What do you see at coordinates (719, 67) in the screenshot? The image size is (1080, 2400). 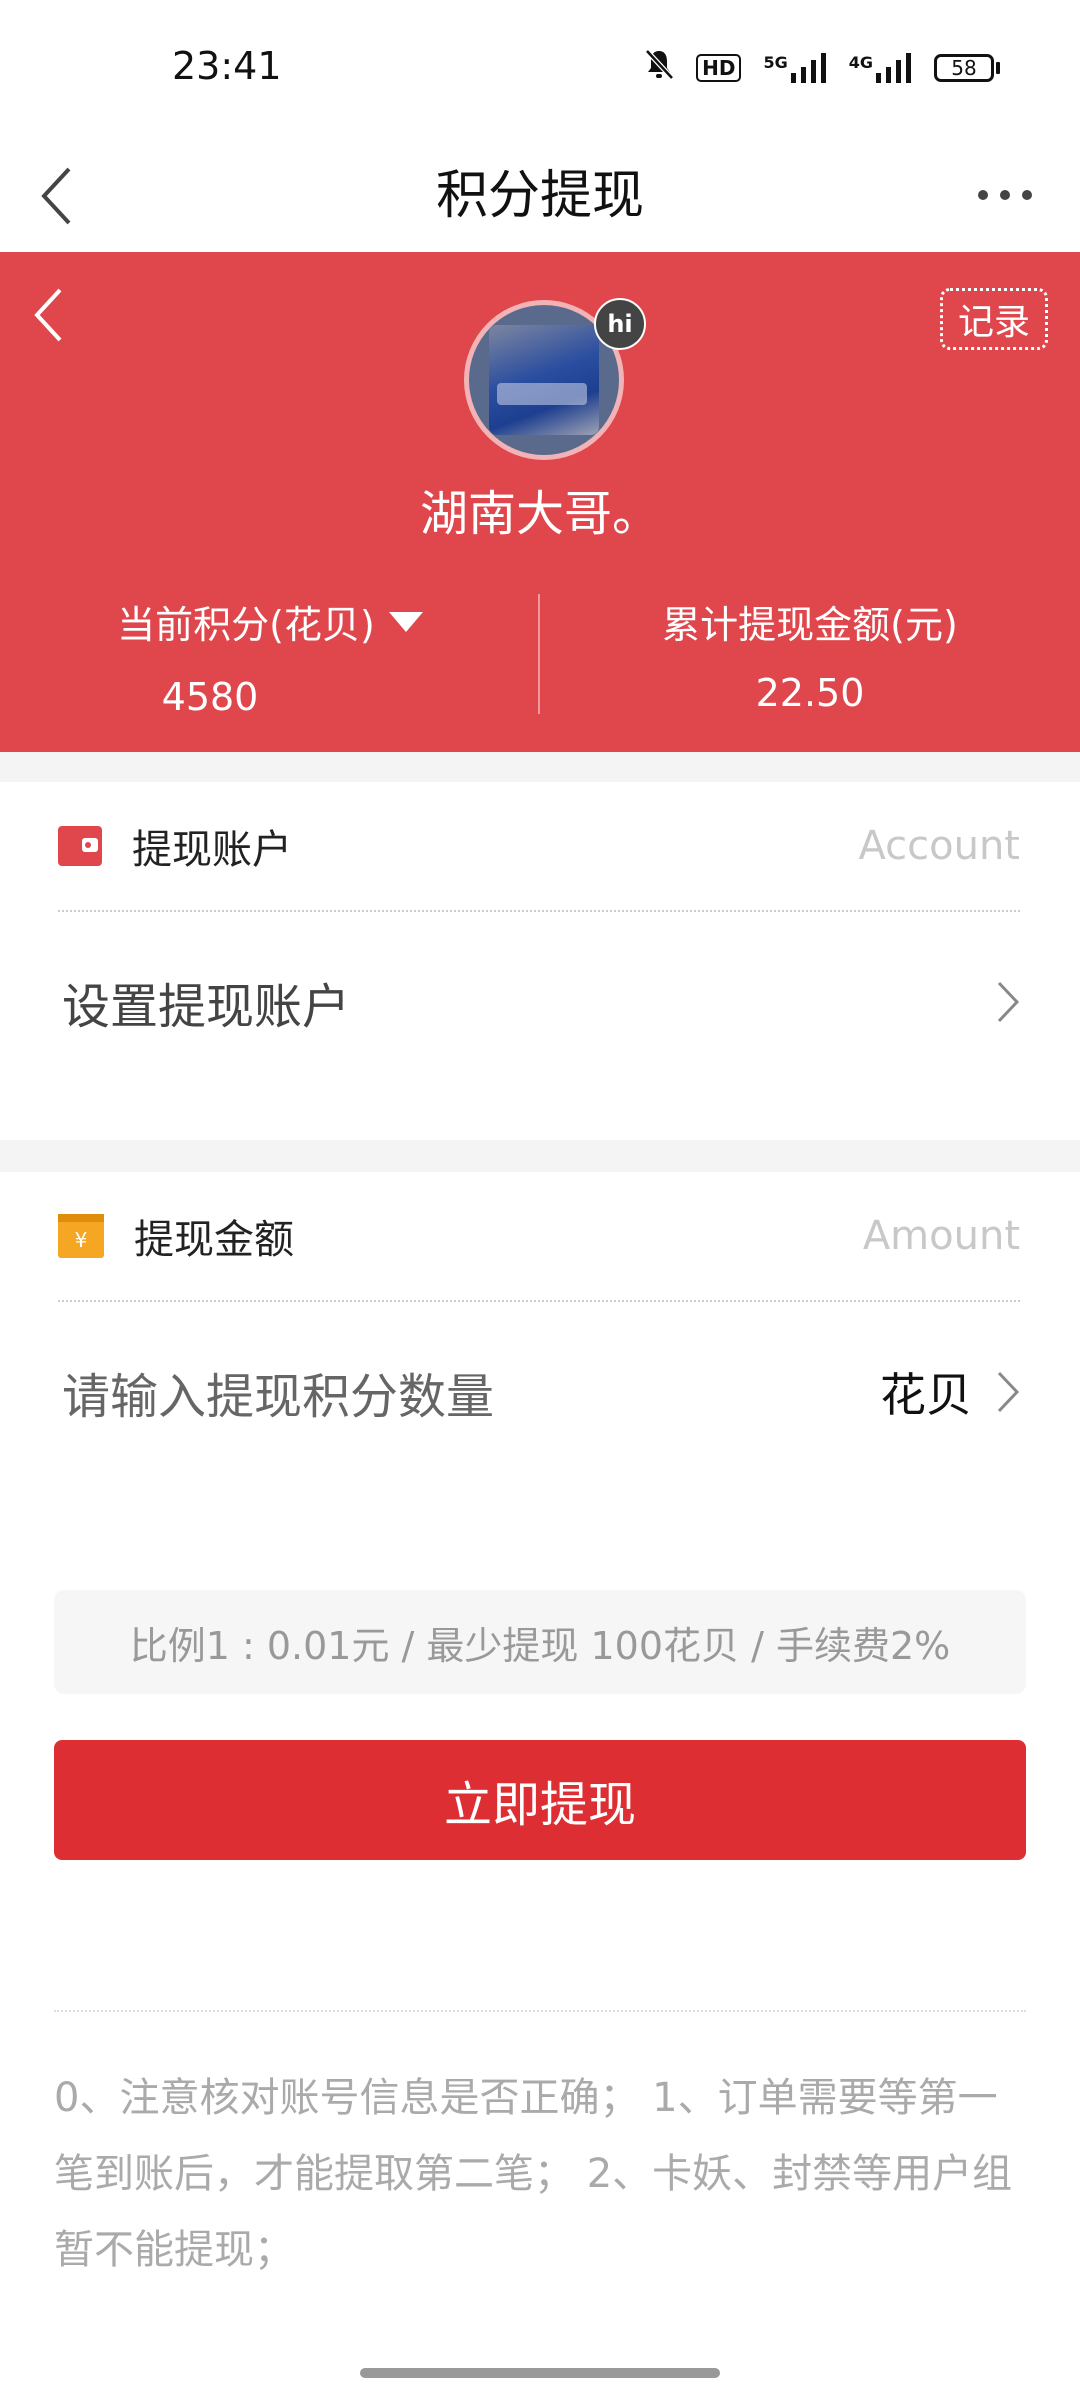 I see `hd-icon: HD` at bounding box center [719, 67].